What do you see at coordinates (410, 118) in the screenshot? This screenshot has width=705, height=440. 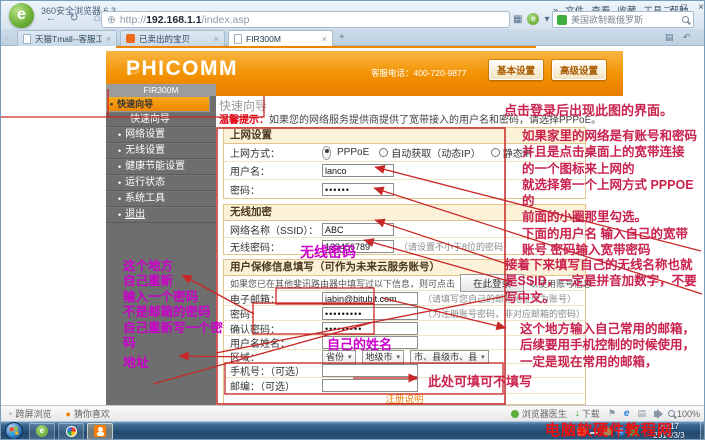 I see `tip-line: 温馨提示：如果您的网络服务提供商提供了宽带接入的用户名和密码，请选择PPPoE。` at bounding box center [410, 118].